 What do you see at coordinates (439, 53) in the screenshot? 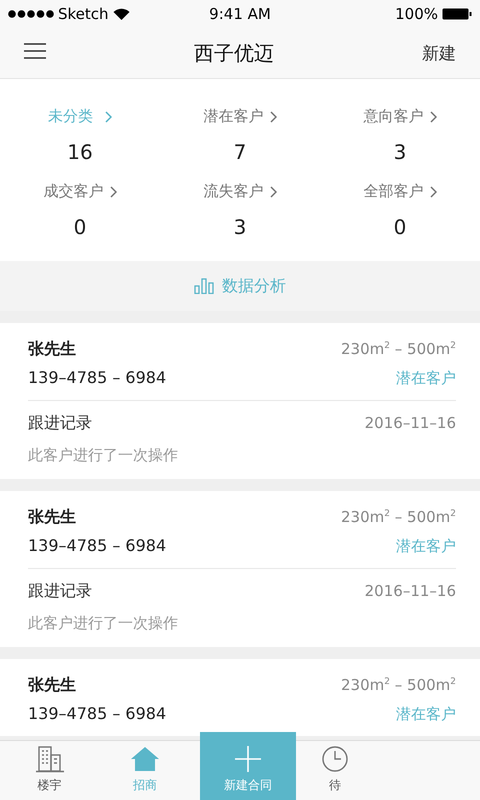
I see `new-button: 新建` at bounding box center [439, 53].